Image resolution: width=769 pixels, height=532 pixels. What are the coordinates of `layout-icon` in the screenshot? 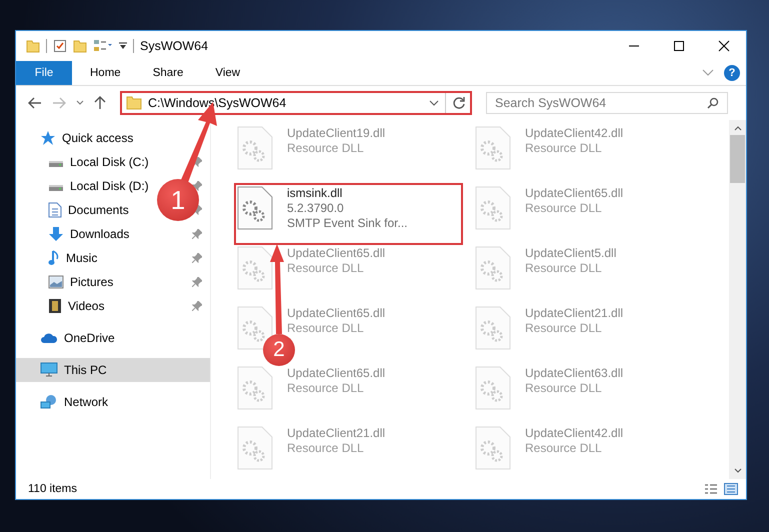 It's located at (103, 46).